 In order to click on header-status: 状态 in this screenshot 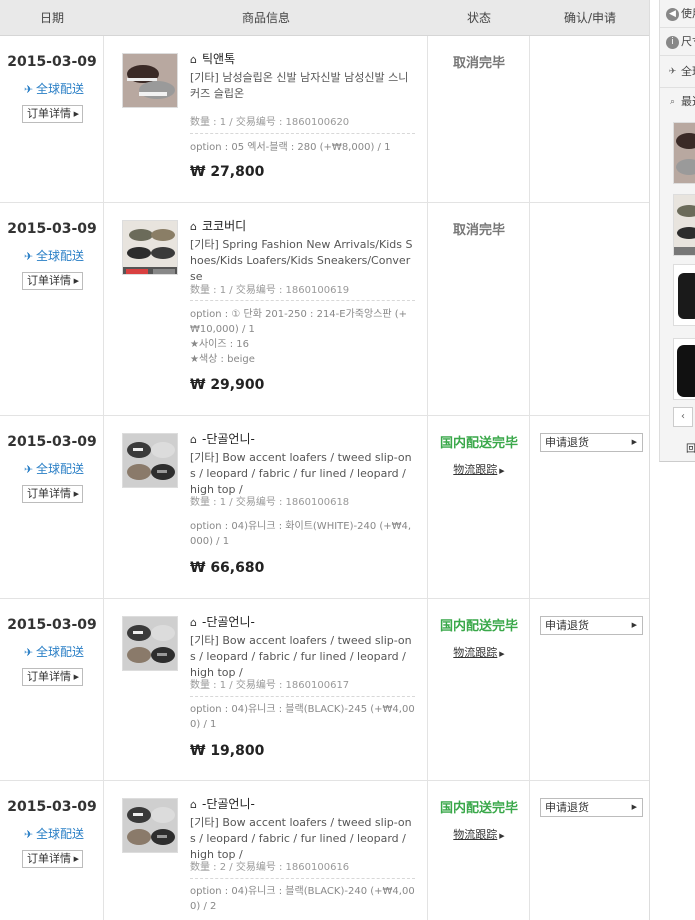, I will do `click(478, 18)`.